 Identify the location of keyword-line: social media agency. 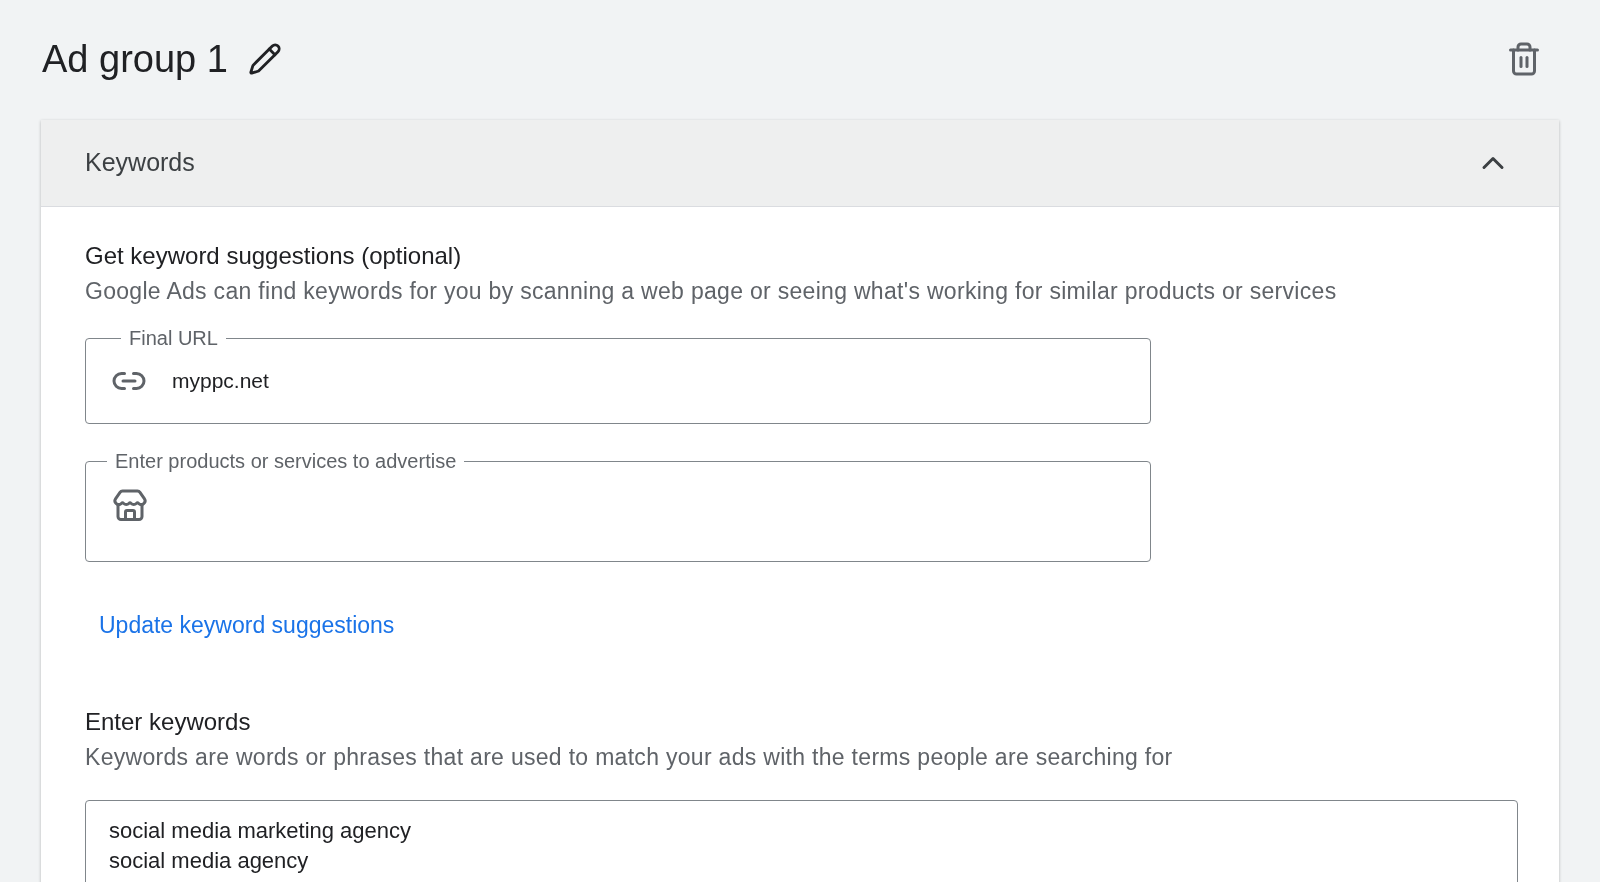
(209, 860).